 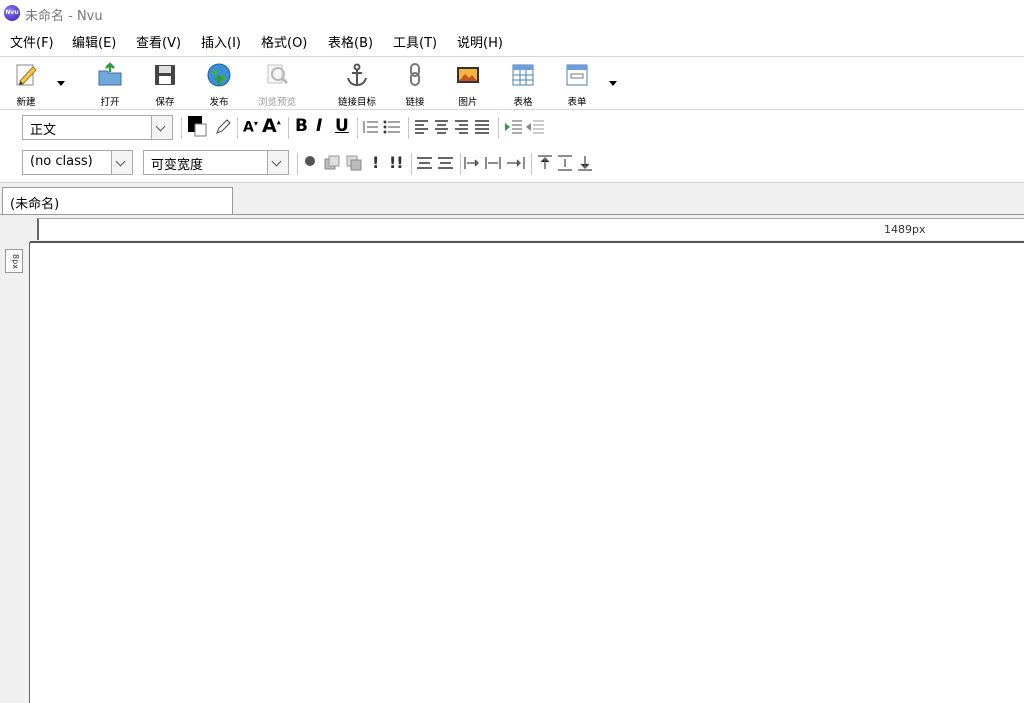 I want to click on open-button: 打开, so click(x=110, y=83).